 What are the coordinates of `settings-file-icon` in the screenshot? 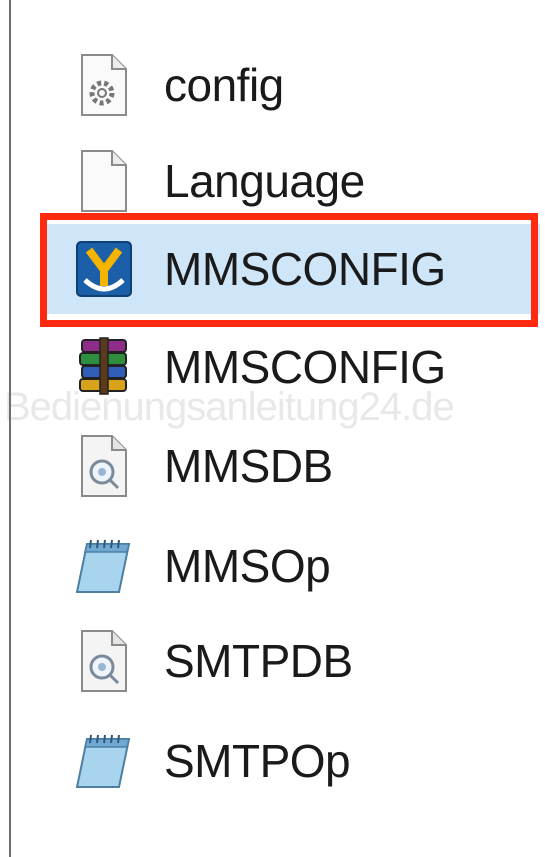 It's located at (104, 85).